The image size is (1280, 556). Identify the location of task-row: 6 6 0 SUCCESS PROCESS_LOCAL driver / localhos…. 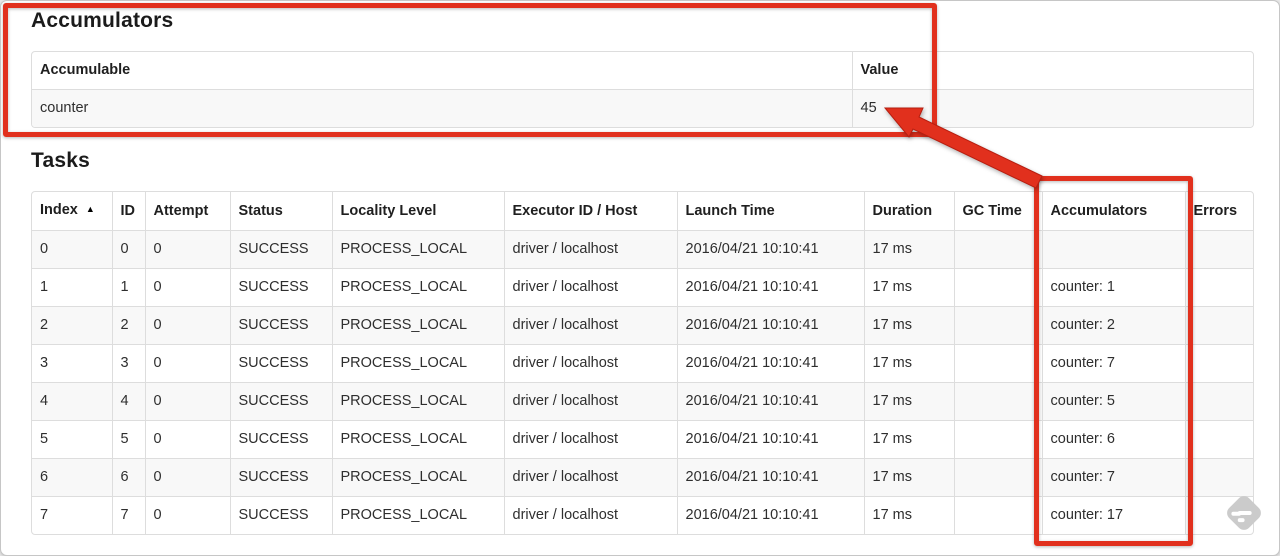
(642, 477).